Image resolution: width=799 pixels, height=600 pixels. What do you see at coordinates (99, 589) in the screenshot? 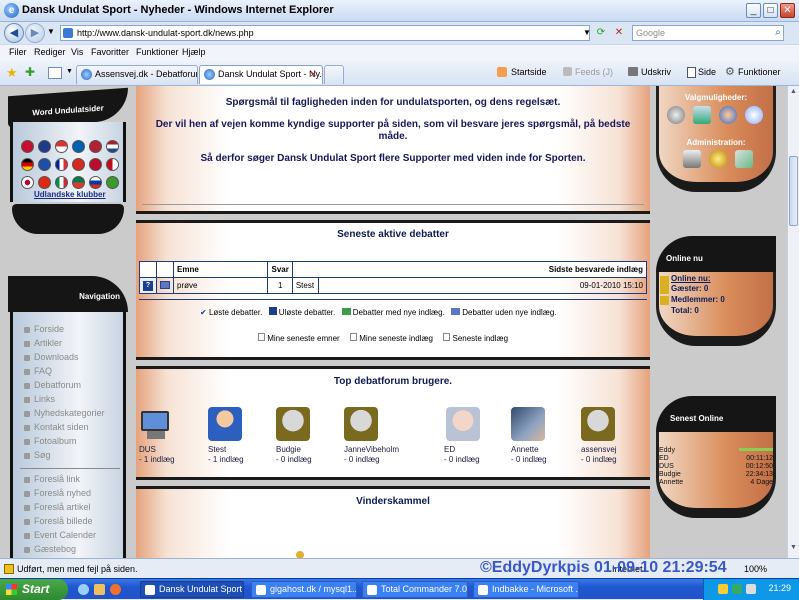
I see `quicklaunch-folder-icon` at bounding box center [99, 589].